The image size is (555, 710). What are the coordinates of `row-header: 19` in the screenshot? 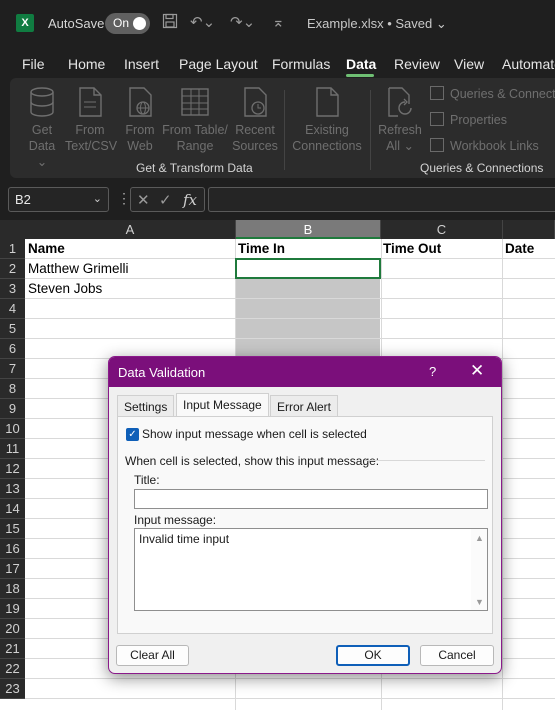 It's located at (12, 609).